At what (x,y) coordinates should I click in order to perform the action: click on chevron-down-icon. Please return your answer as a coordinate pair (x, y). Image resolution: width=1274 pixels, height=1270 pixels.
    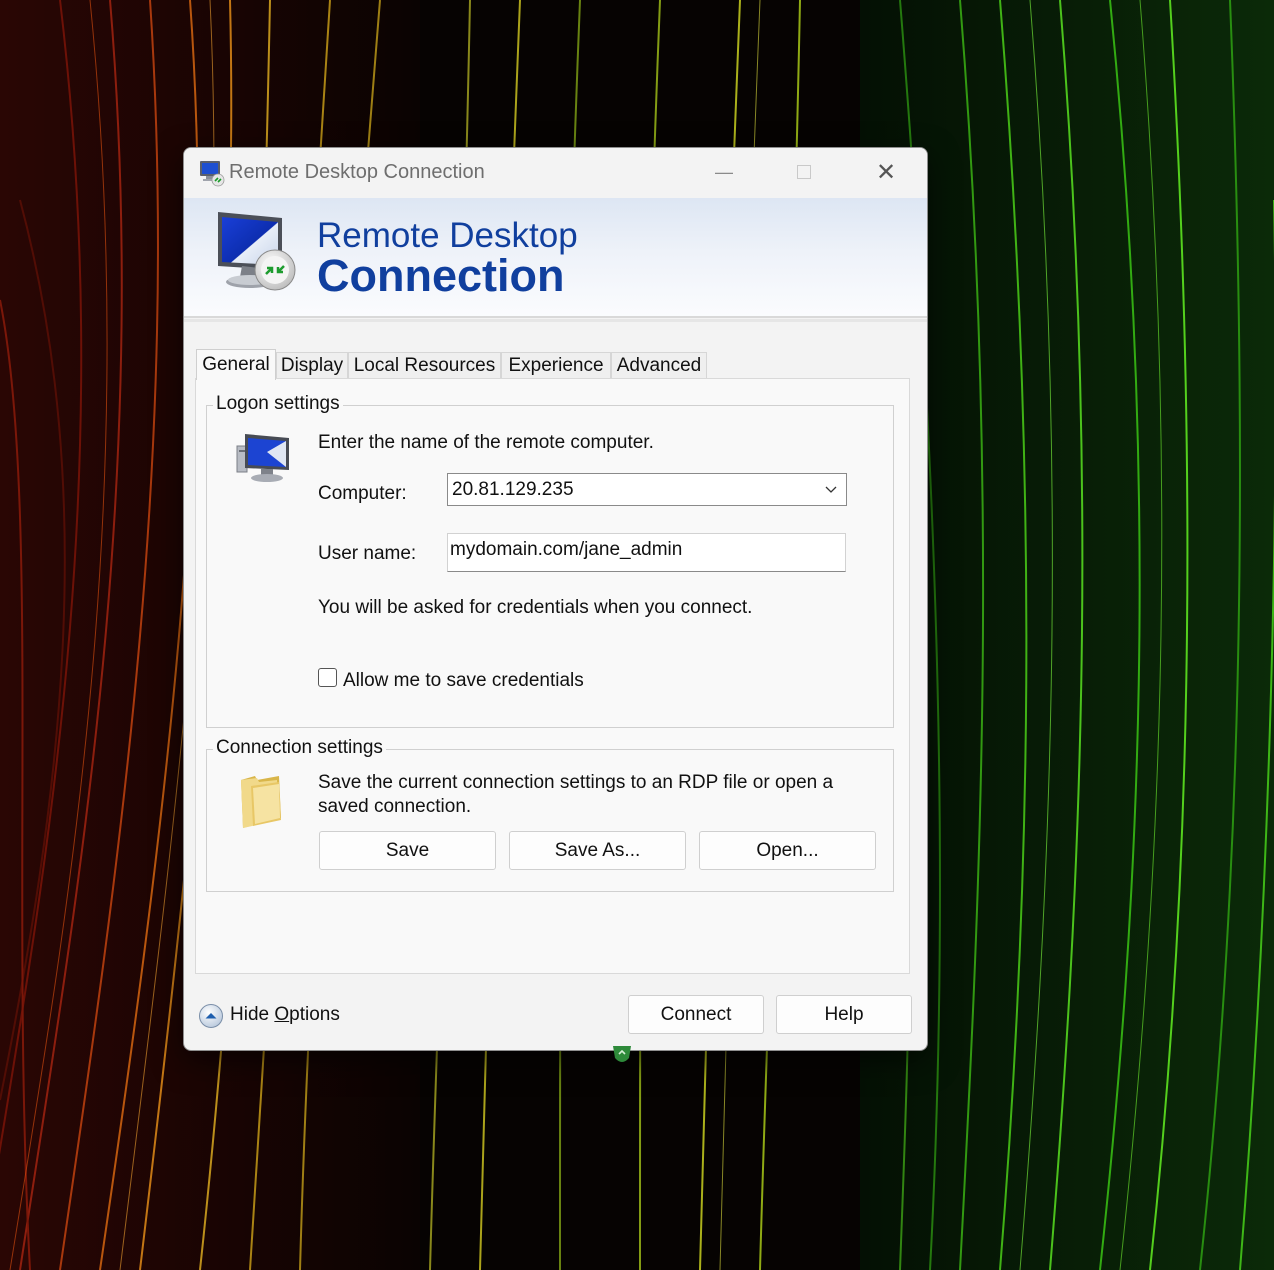
    Looking at the image, I should click on (831, 489).